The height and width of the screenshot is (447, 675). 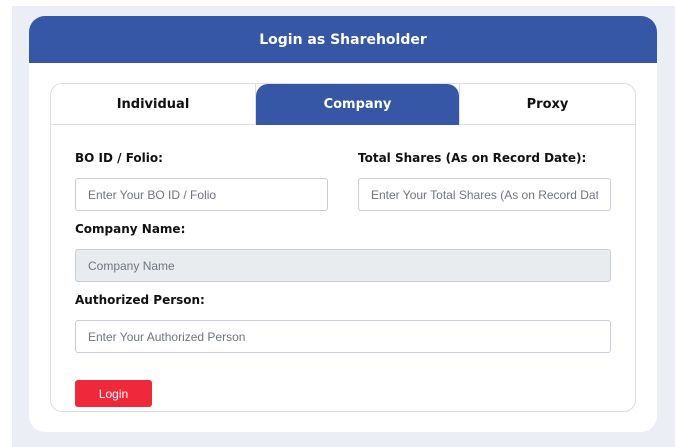 I want to click on tab-individual: Individual, so click(x=153, y=104).